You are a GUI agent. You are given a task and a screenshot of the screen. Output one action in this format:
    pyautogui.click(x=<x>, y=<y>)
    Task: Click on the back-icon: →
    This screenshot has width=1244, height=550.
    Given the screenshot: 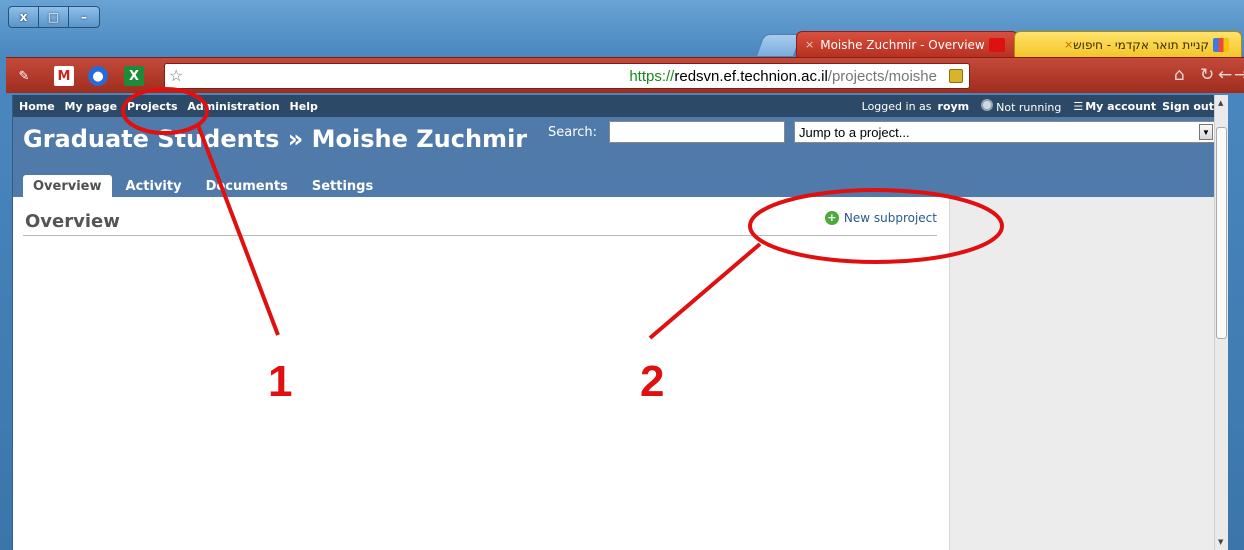 What is the action you would take?
    pyautogui.click(x=1239, y=75)
    